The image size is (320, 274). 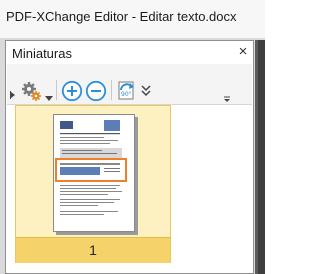 What do you see at coordinates (126, 94) in the screenshot?
I see `svg-text: 90°` at bounding box center [126, 94].